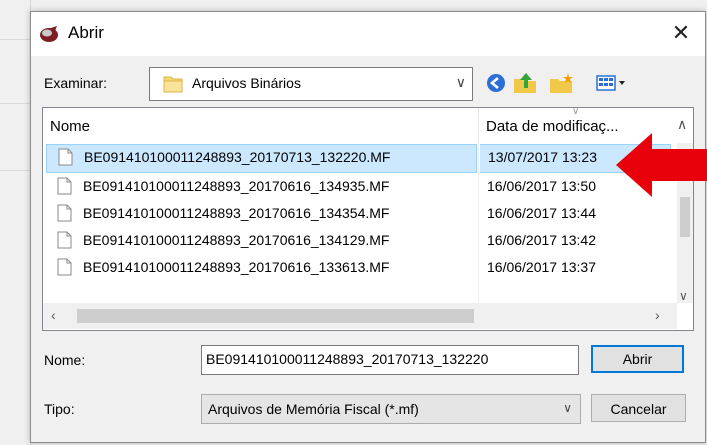 The image size is (707, 445). What do you see at coordinates (685, 217) in the screenshot?
I see `vertical-scroll-thumb` at bounding box center [685, 217].